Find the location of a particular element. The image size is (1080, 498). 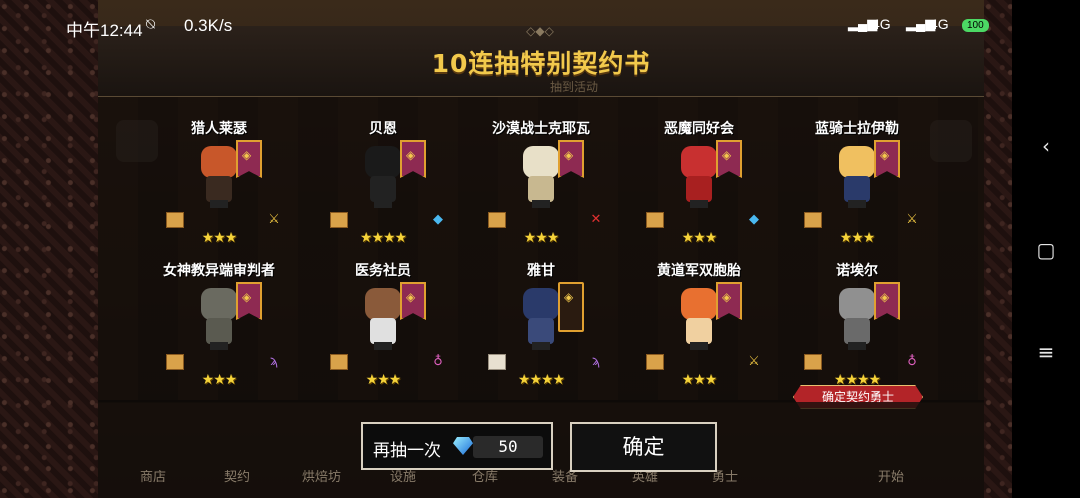

hero-name: 猎人莱瑟 is located at coordinates (219, 129).